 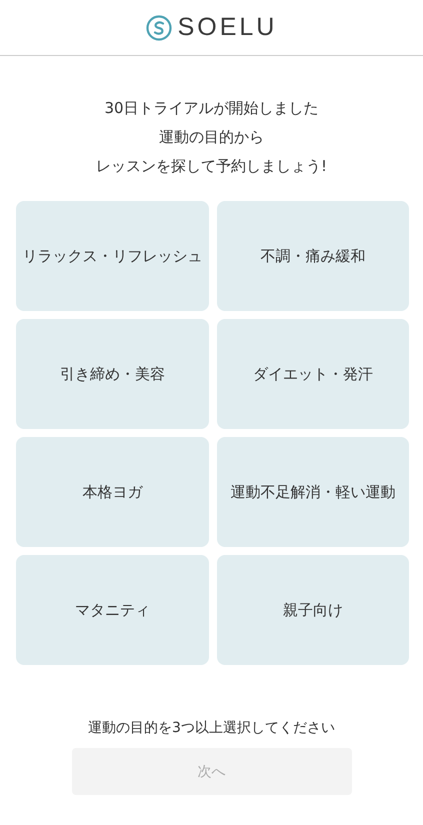 What do you see at coordinates (211, 108) in the screenshot?
I see `intro-line: 30日トライアルが開始しました` at bounding box center [211, 108].